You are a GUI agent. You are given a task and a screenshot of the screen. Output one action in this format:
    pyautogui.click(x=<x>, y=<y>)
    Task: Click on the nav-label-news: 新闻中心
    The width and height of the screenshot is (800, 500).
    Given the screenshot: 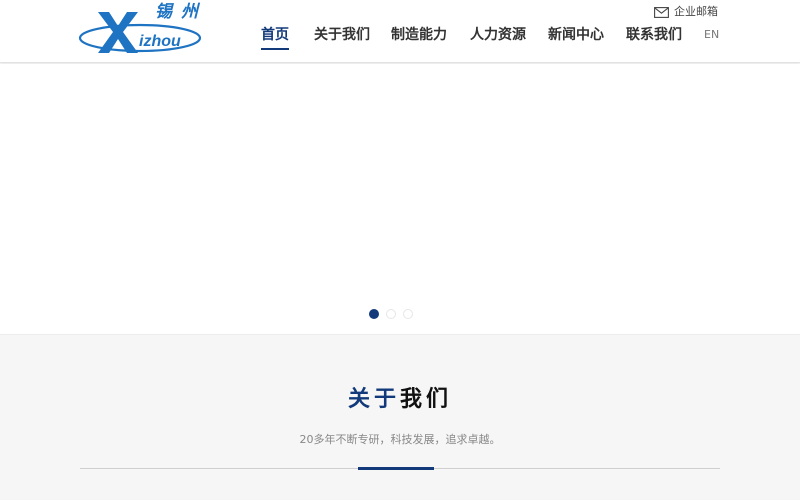 What is the action you would take?
    pyautogui.click(x=576, y=35)
    